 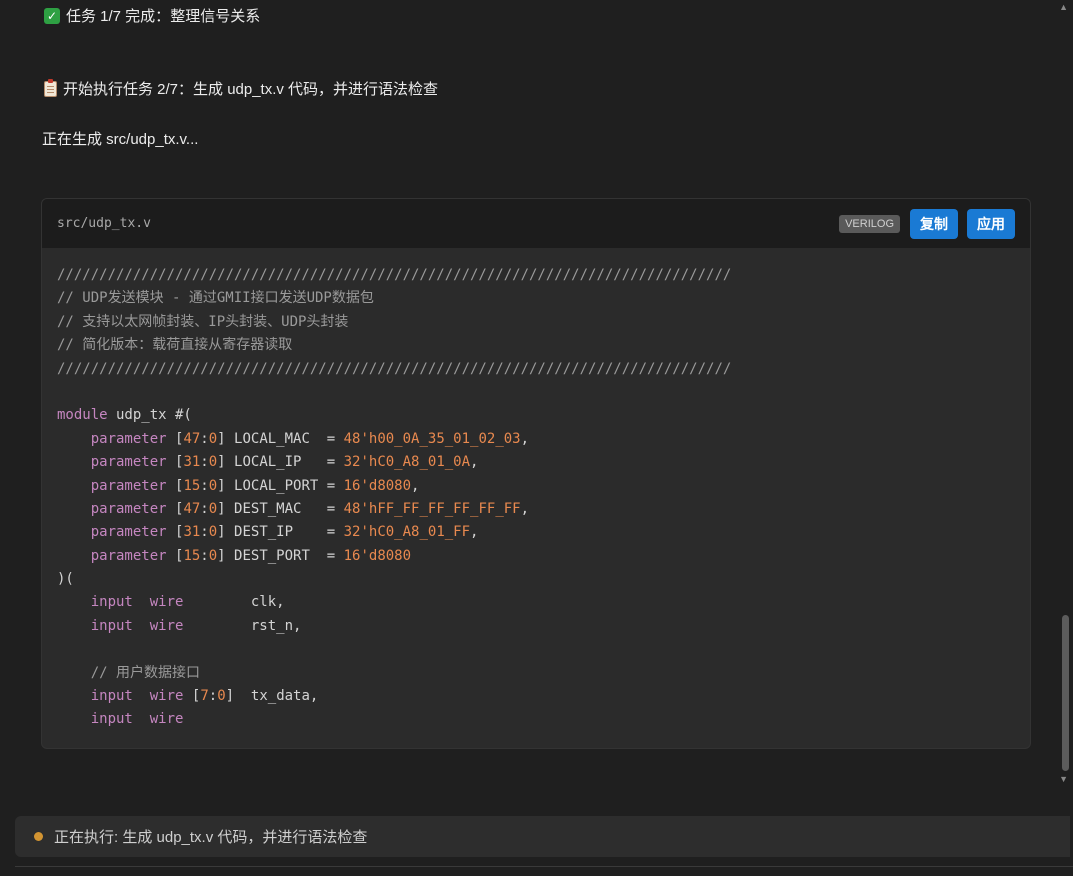 What do you see at coordinates (1063, 7) in the screenshot?
I see `scroll-up-arrow-icon: ▲` at bounding box center [1063, 7].